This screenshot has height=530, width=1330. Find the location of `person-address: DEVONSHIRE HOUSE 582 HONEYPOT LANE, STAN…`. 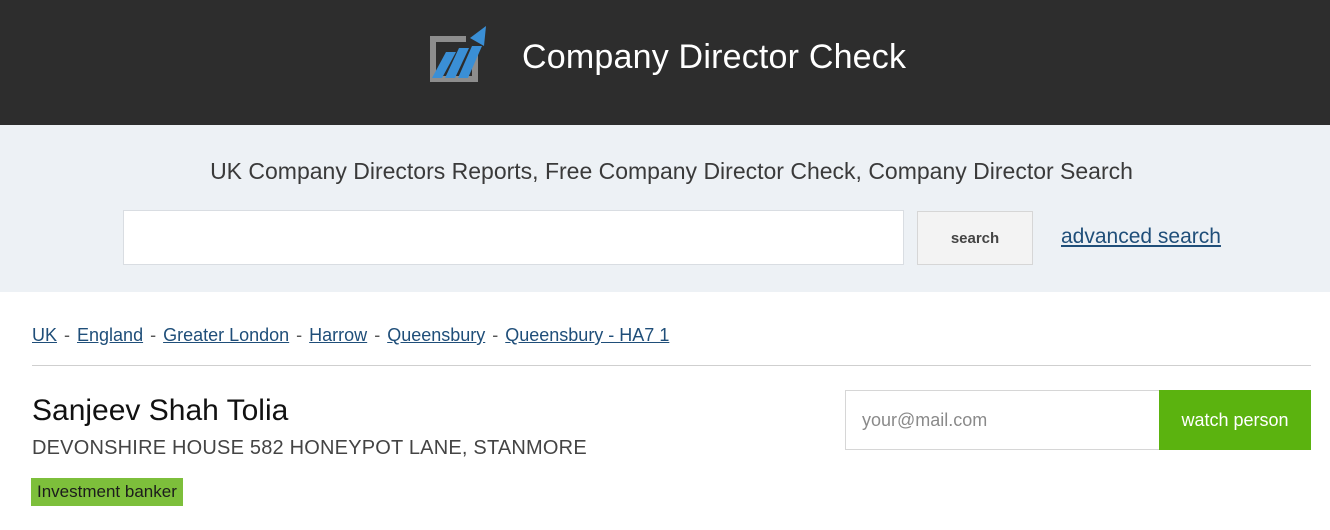

person-address: DEVONSHIRE HOUSE 582 HONEYPOT LANE, STAN… is located at coordinates (309, 448).